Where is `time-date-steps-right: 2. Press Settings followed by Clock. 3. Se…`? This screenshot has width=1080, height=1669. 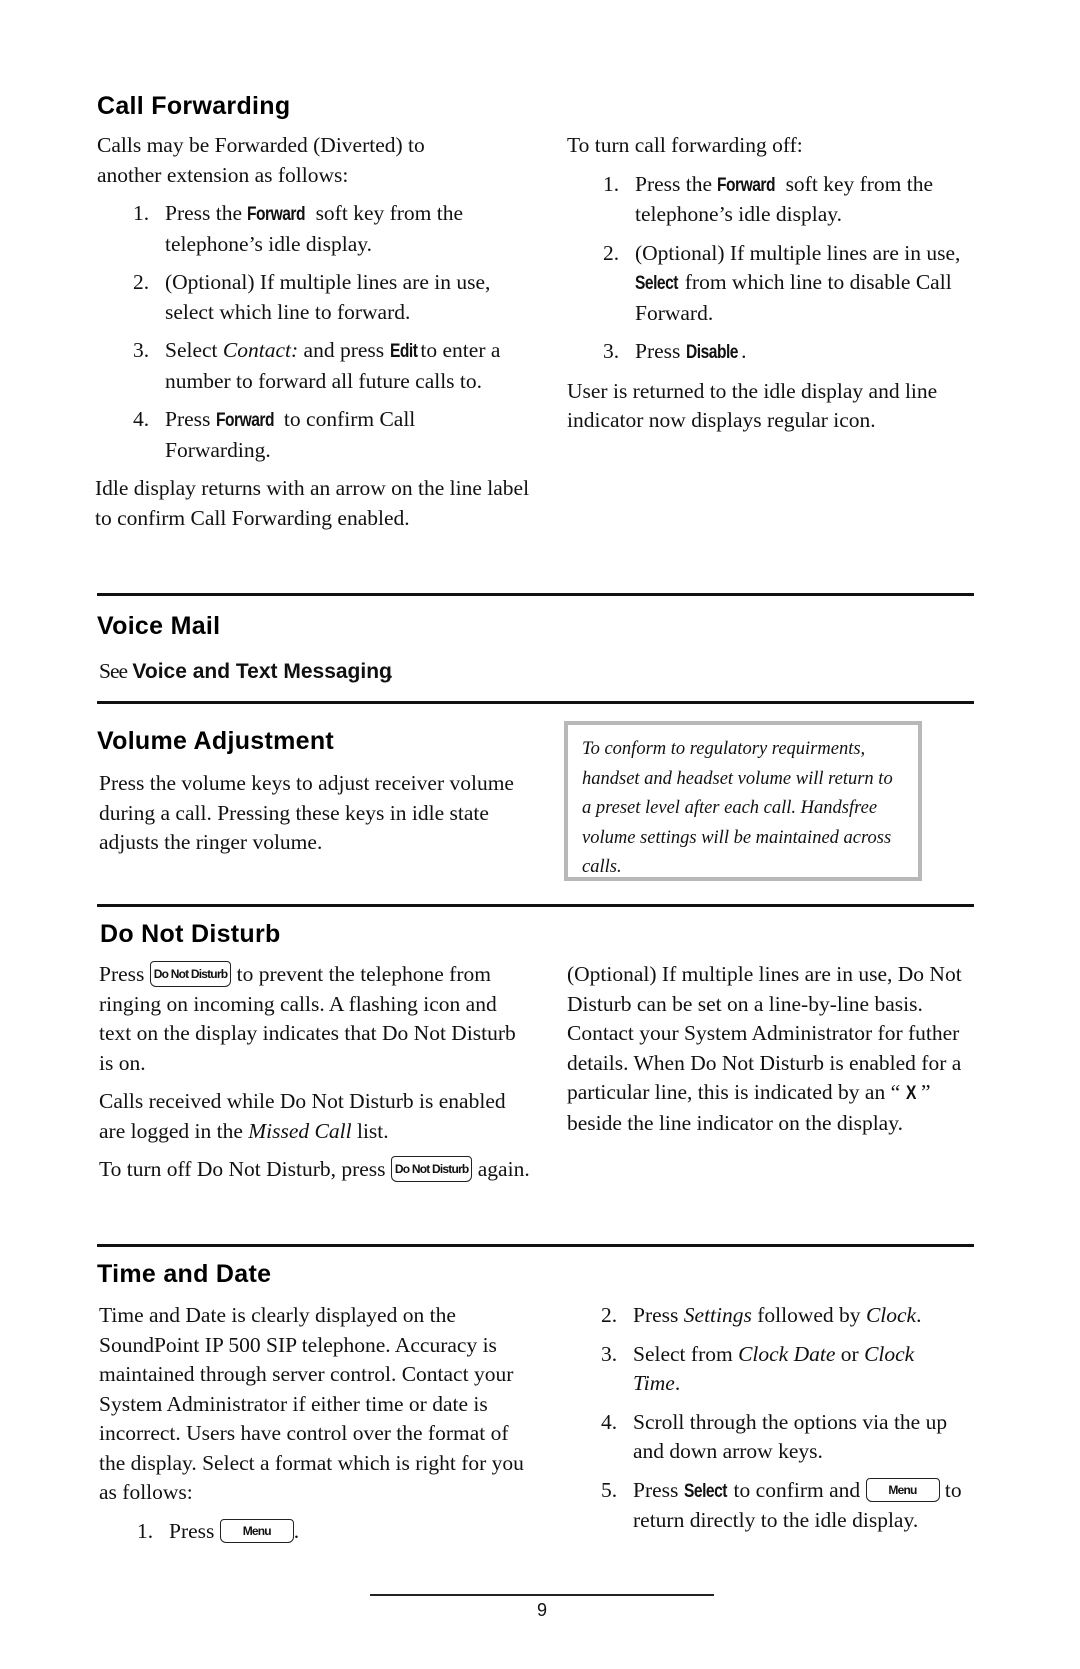 time-date-steps-right: 2. Press Settings followed by Clock. 3. Se… is located at coordinates (775, 1418).